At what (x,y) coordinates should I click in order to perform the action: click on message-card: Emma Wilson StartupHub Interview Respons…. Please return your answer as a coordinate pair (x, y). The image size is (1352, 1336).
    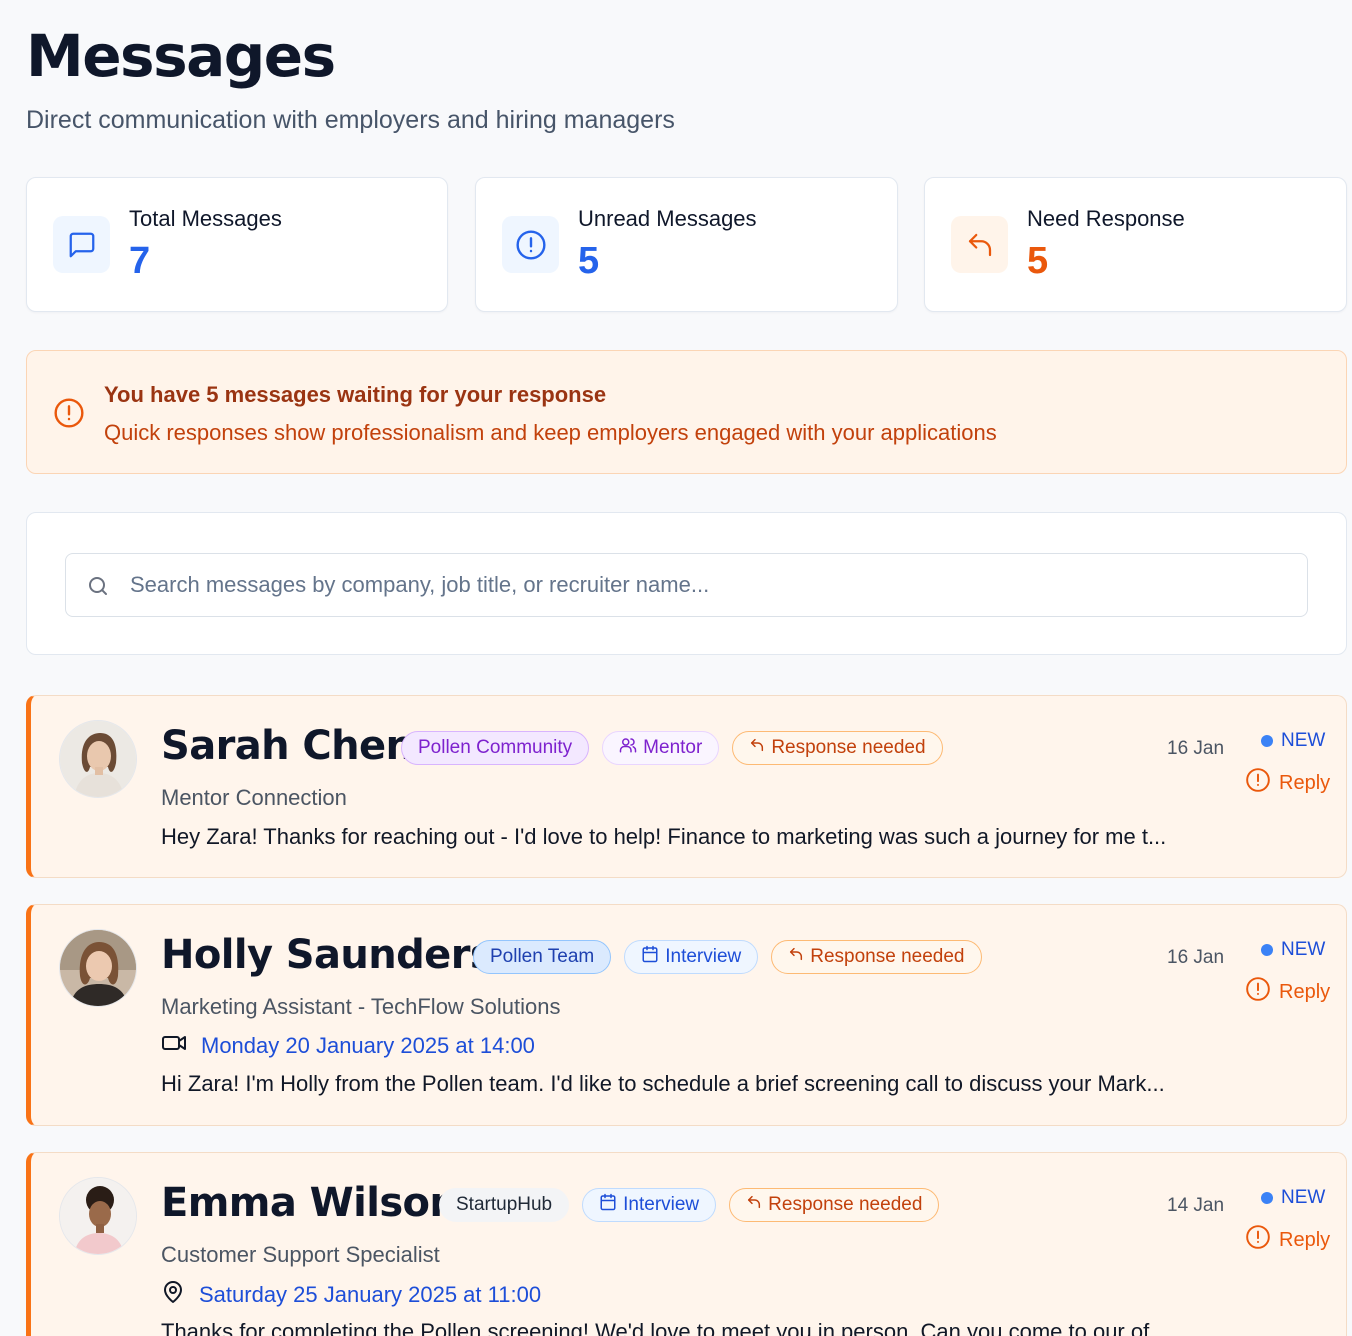
    Looking at the image, I should click on (686, 1244).